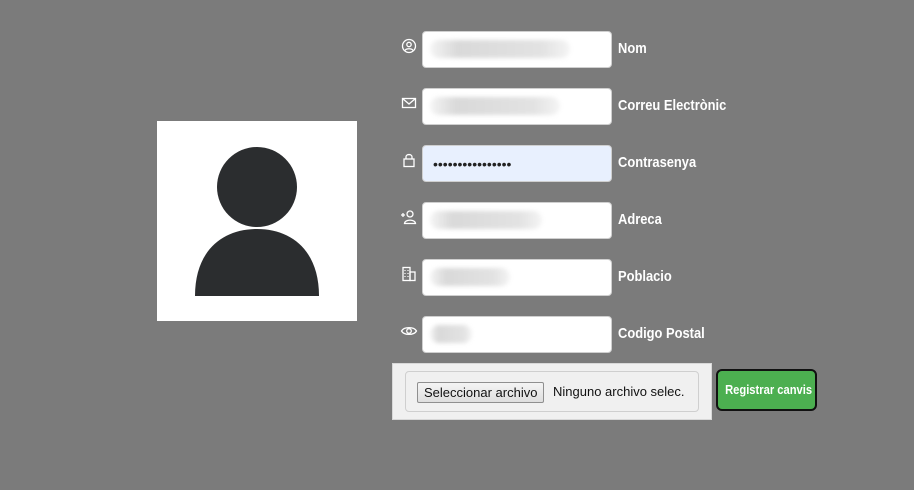 The width and height of the screenshot is (914, 490). I want to click on postal-code-input, so click(517, 334).